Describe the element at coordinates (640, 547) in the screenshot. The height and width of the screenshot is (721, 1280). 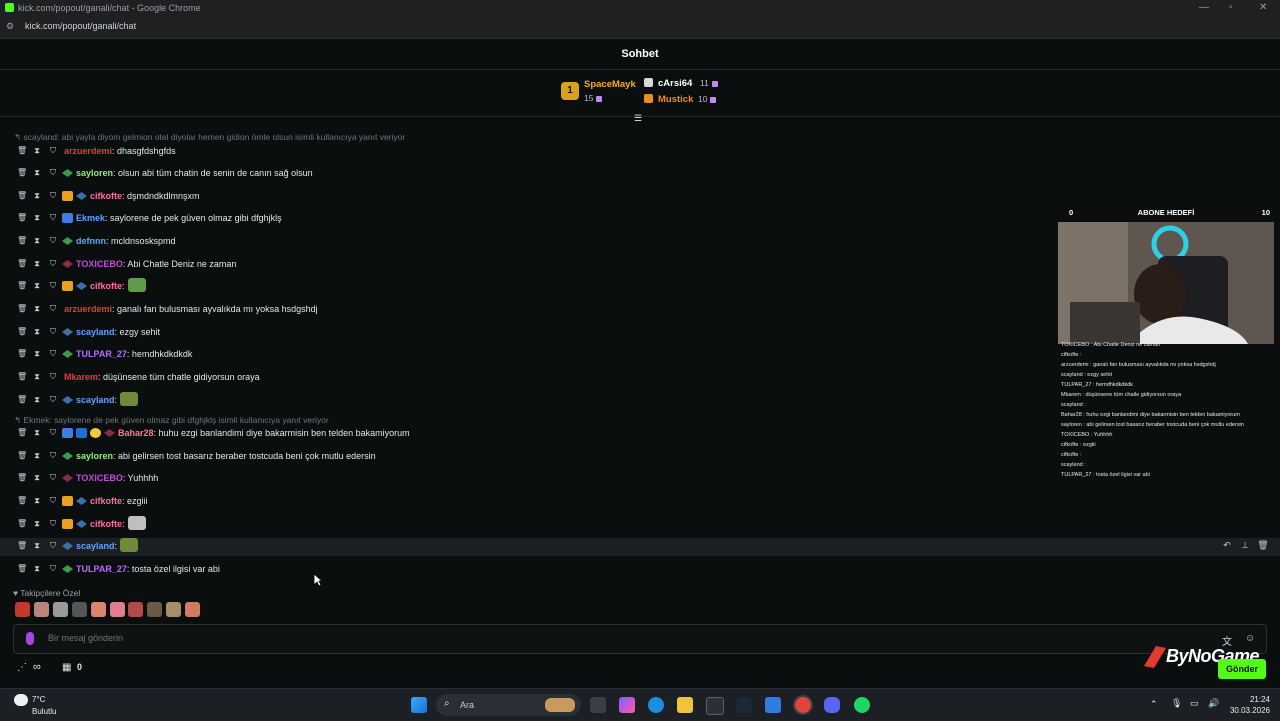
I see `chat-message: 🗑 ⧗ ⛉ scayland: ↶ ⊥ 🗑` at that location.